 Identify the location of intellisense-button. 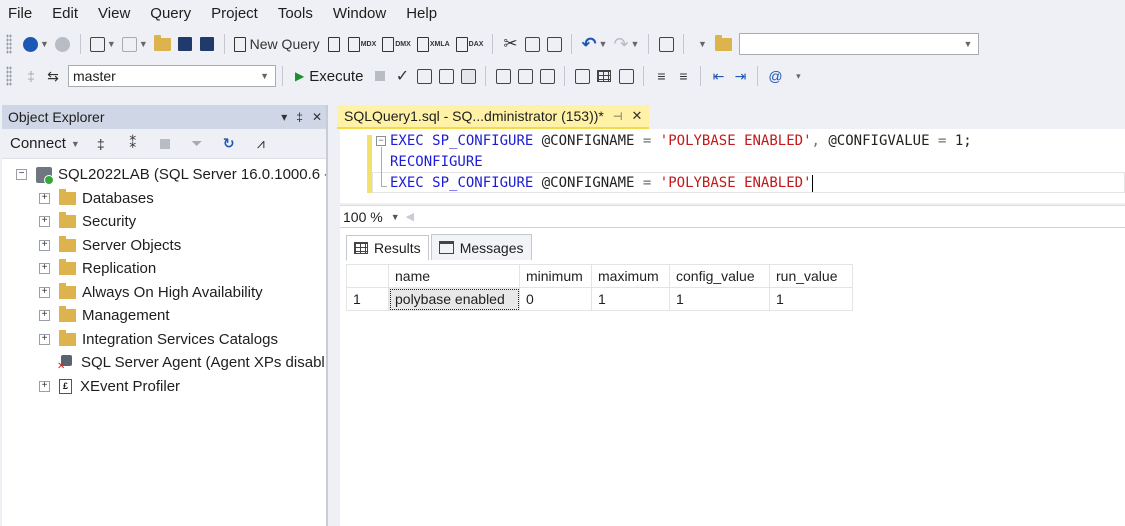
(503, 76).